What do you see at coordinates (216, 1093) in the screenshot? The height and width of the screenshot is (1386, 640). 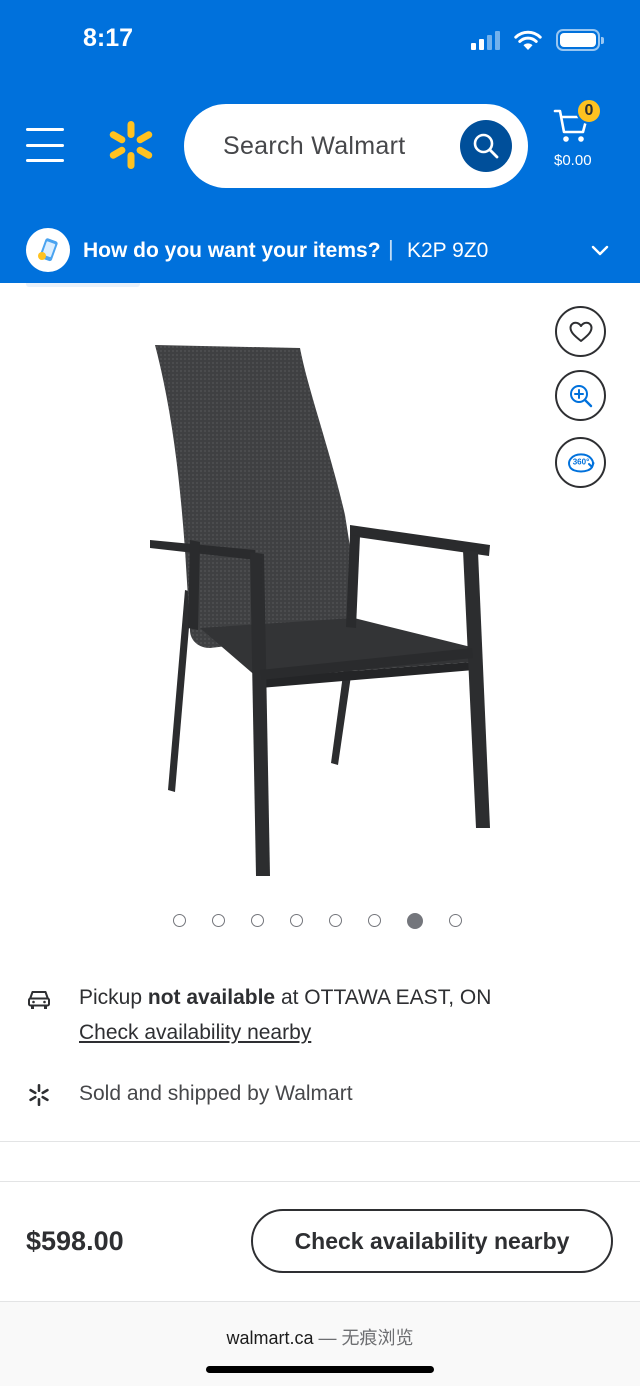 I see `sold-by-text: Sold and shipped by Walmart` at bounding box center [216, 1093].